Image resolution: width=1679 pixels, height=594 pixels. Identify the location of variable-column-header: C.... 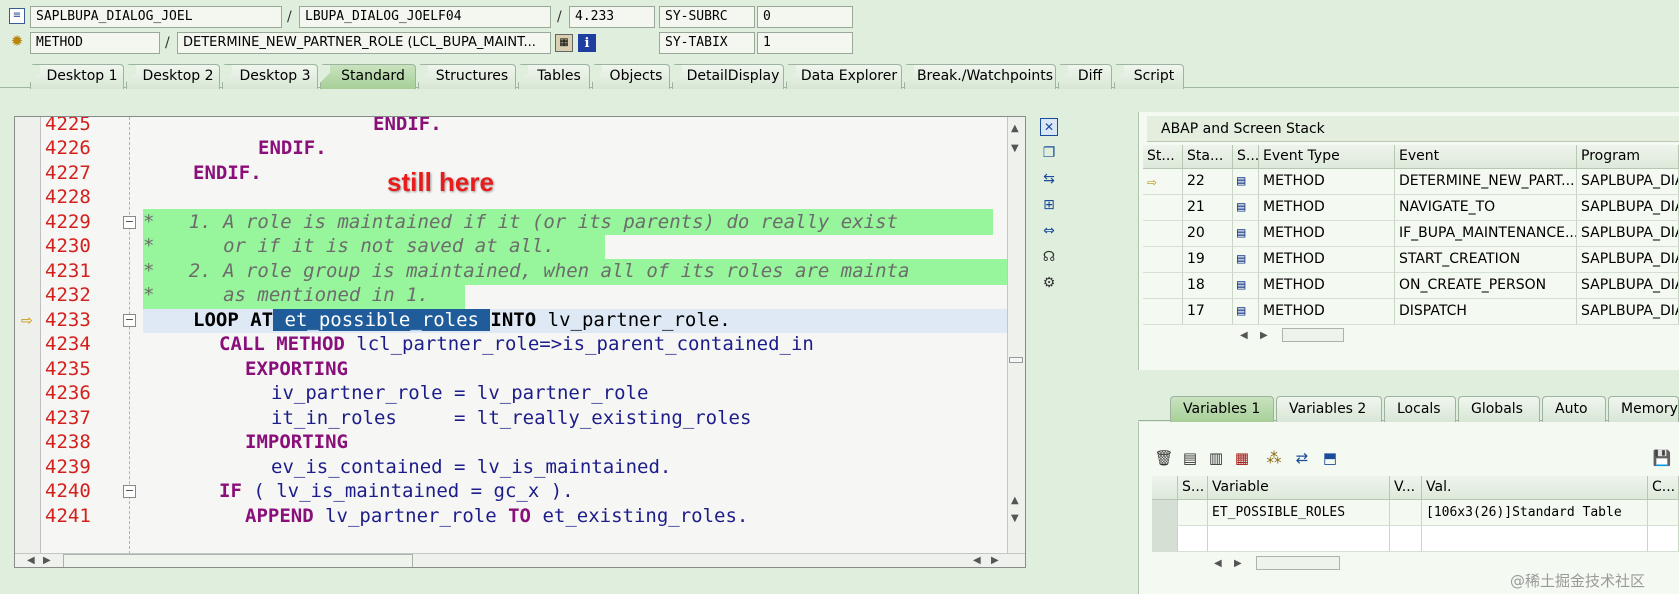
(1663, 488).